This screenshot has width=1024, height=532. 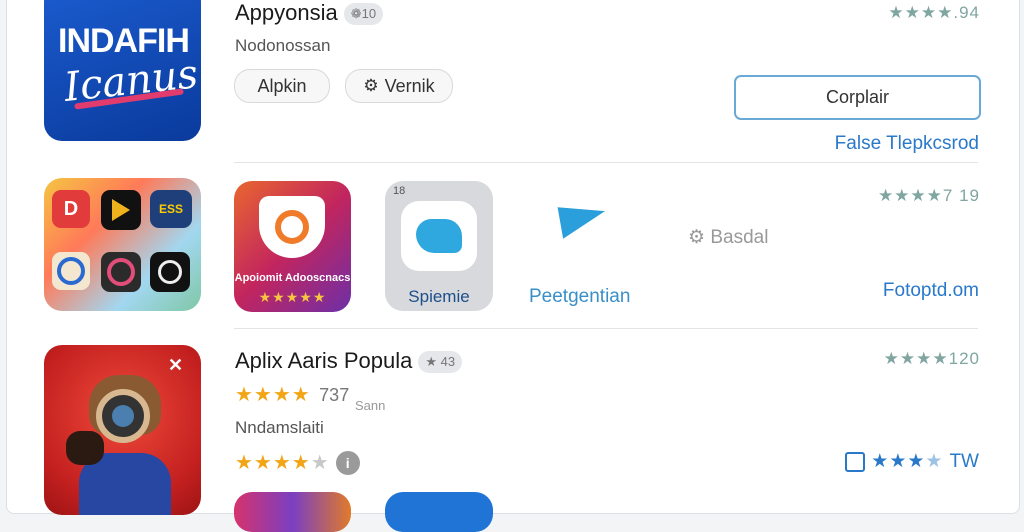 What do you see at coordinates (697, 237) in the screenshot?
I see `gear-icon: ⚙` at bounding box center [697, 237].